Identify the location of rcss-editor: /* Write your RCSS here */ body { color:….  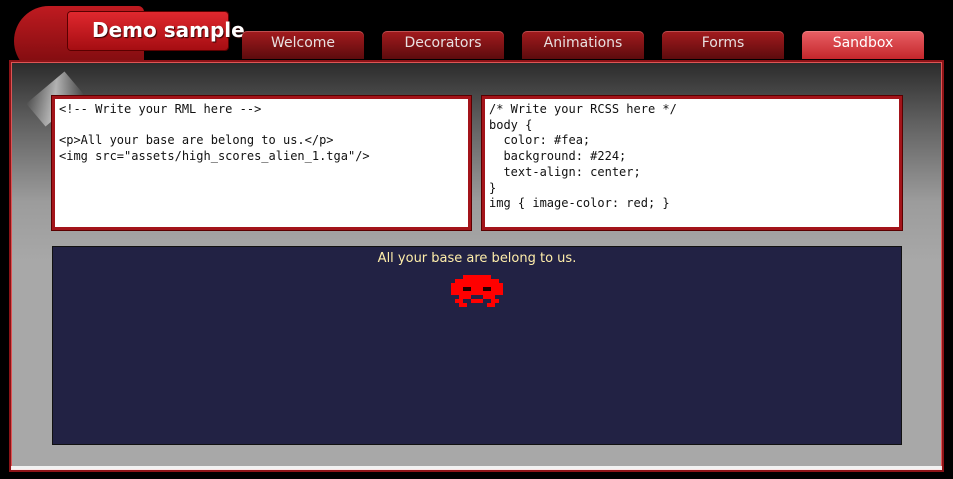
(692, 163).